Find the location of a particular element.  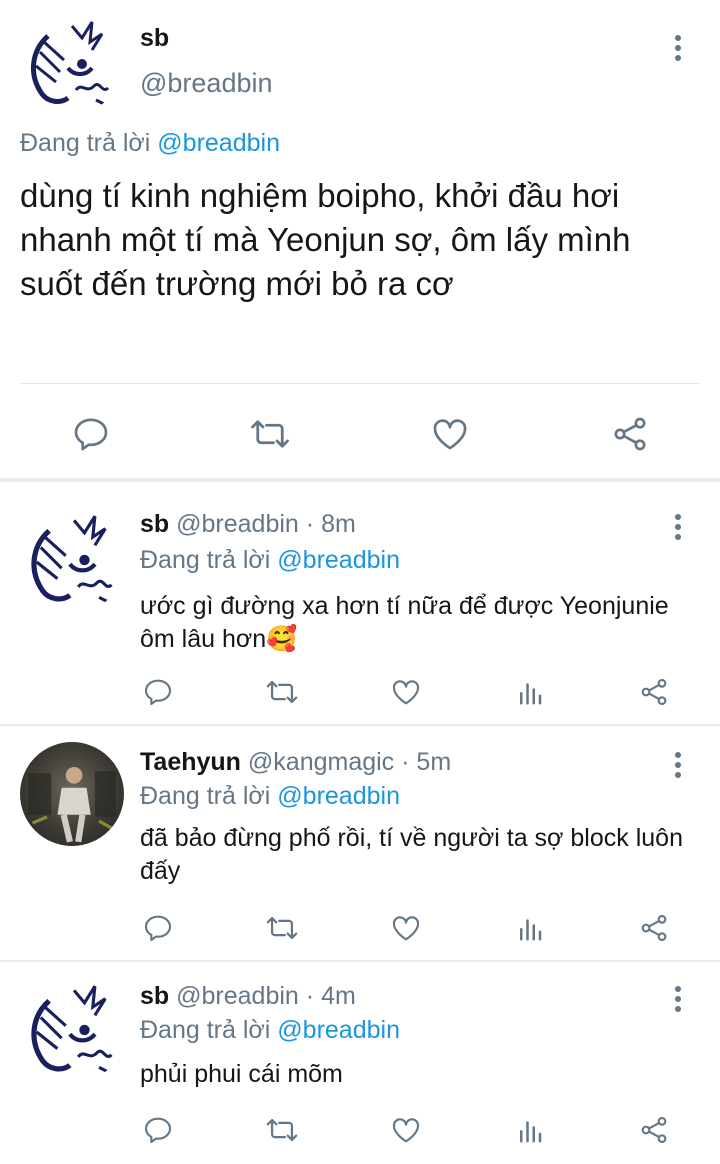

reply-header: sb @breadbin · 4m is located at coordinates (248, 996).